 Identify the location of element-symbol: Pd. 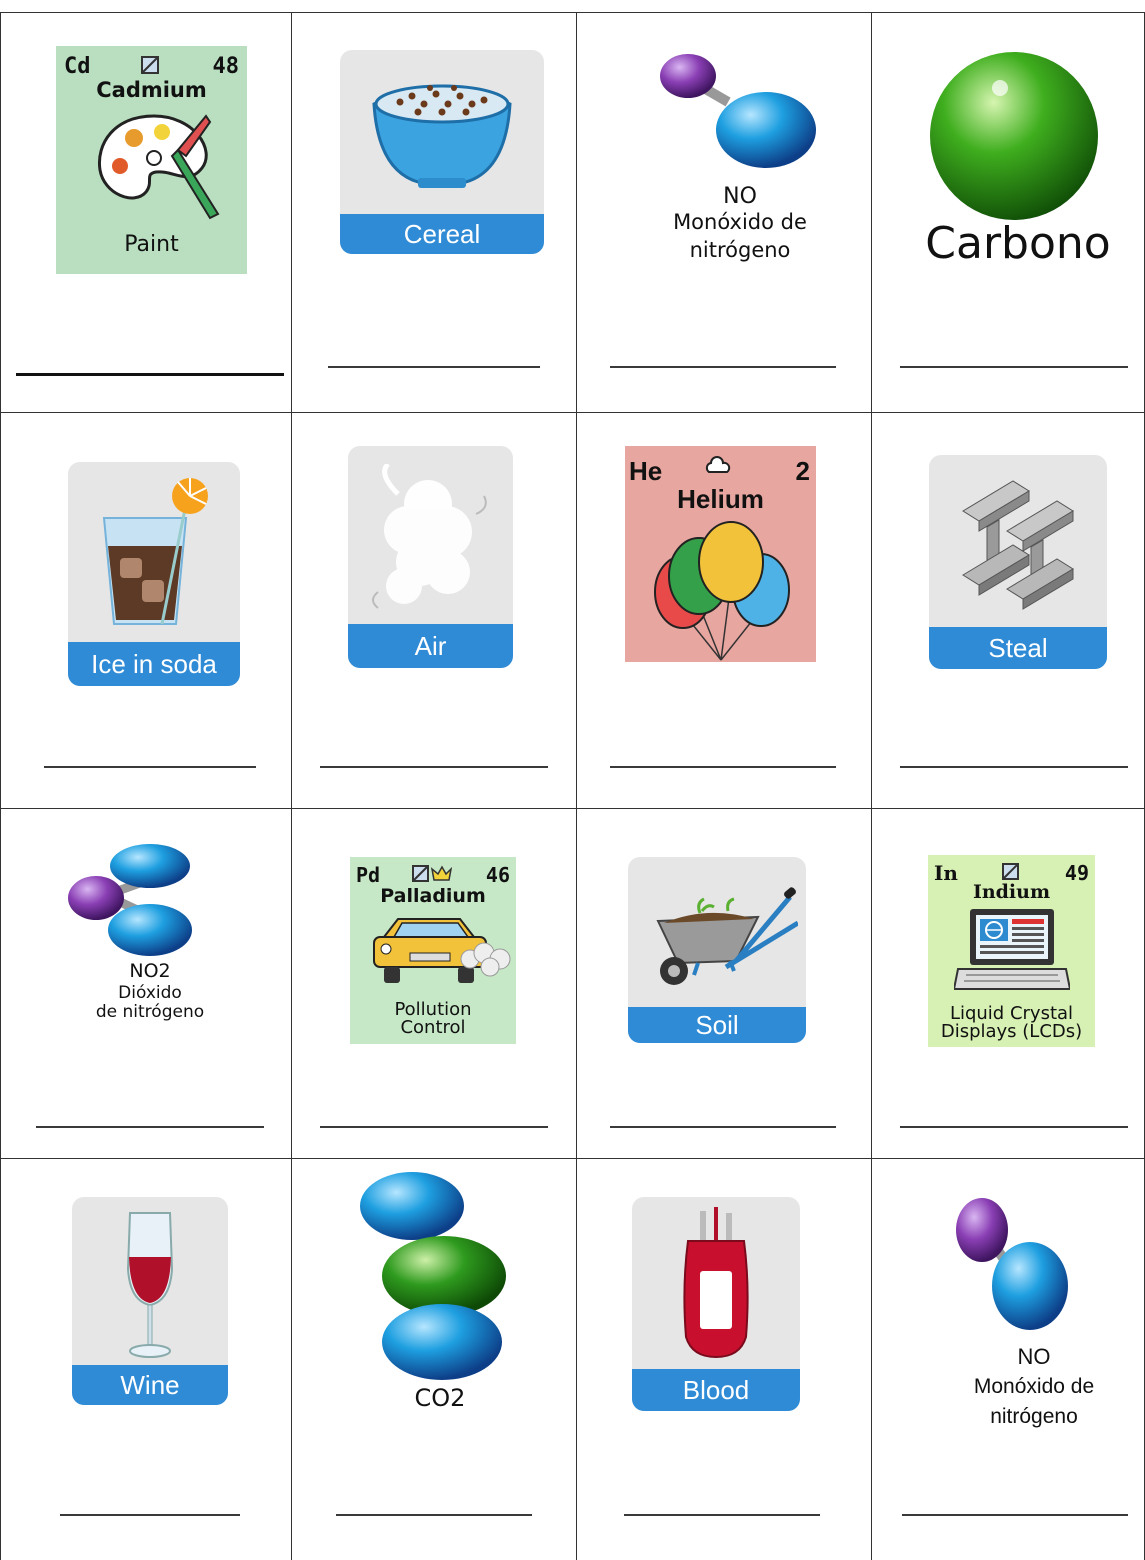
(368, 875).